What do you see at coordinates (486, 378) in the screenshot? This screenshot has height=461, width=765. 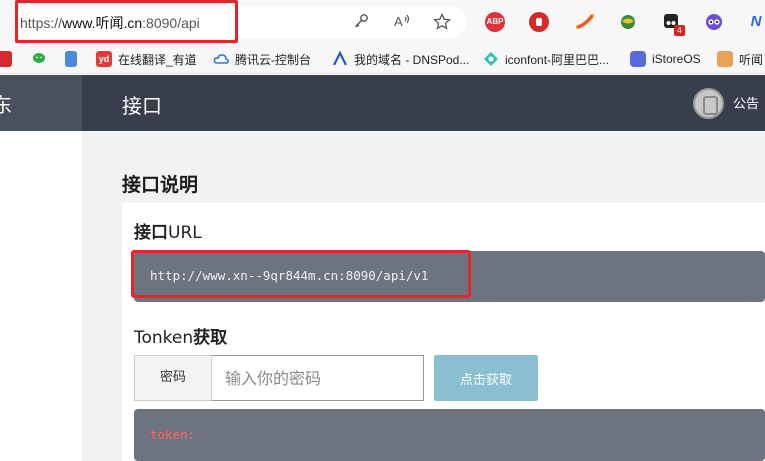 I see `get-token-button: 点击获取` at bounding box center [486, 378].